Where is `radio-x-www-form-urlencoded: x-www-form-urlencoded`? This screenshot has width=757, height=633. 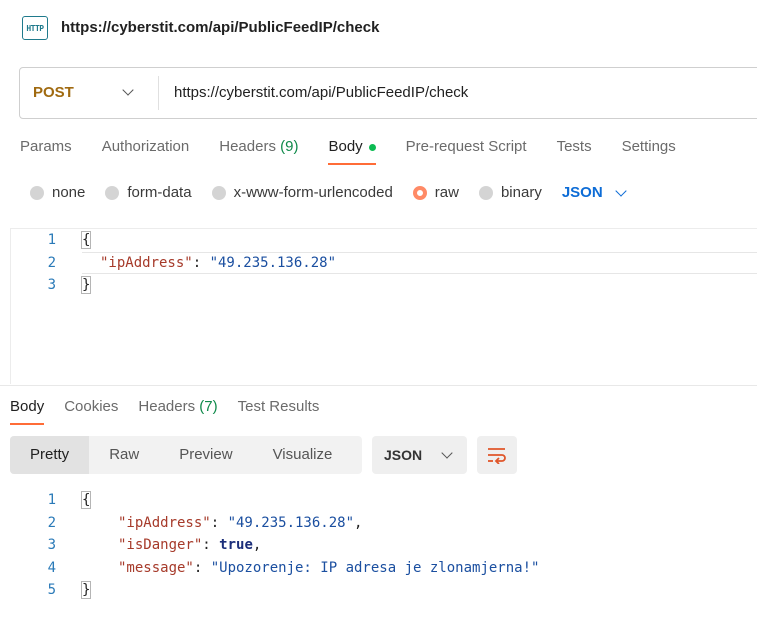
radio-x-www-form-urlencoded: x-www-form-urlencoded is located at coordinates (302, 192).